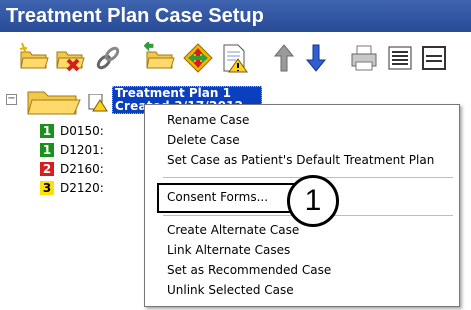 This screenshot has height=310, width=471. I want to click on menu-item-link-alternate-cases: Link Alternate Cases, so click(228, 250).